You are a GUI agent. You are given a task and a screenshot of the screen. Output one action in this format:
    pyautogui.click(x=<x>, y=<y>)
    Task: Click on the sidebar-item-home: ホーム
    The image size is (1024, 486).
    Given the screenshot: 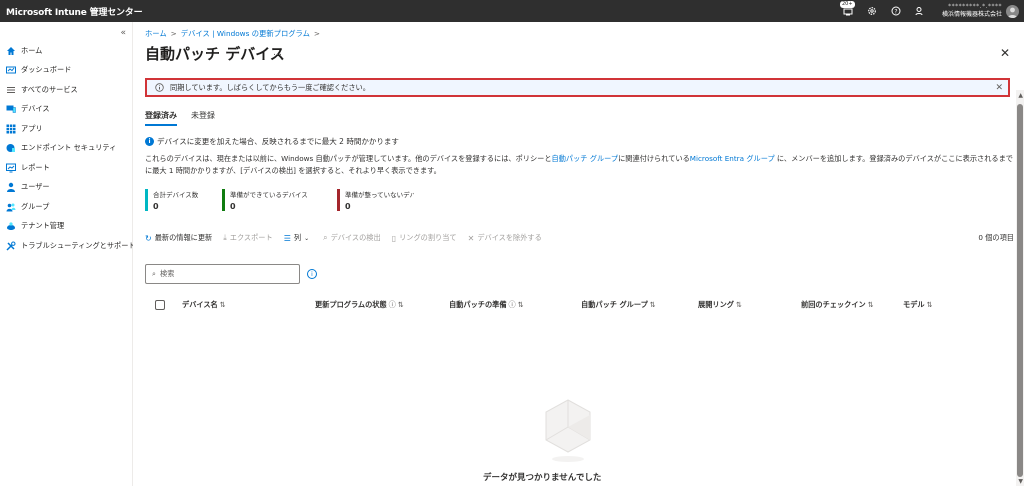 What is the action you would take?
    pyautogui.click(x=66, y=51)
    